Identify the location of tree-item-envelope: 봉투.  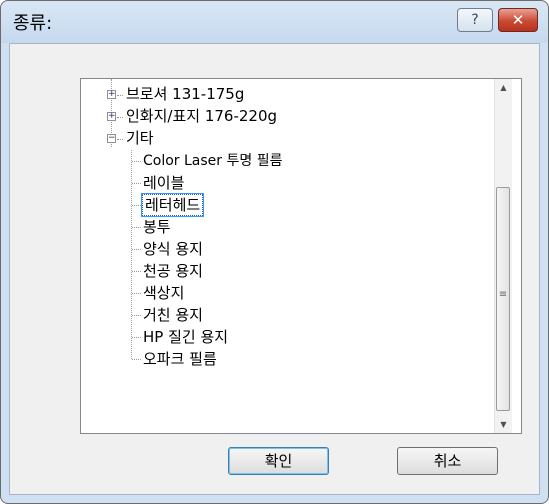
(157, 227).